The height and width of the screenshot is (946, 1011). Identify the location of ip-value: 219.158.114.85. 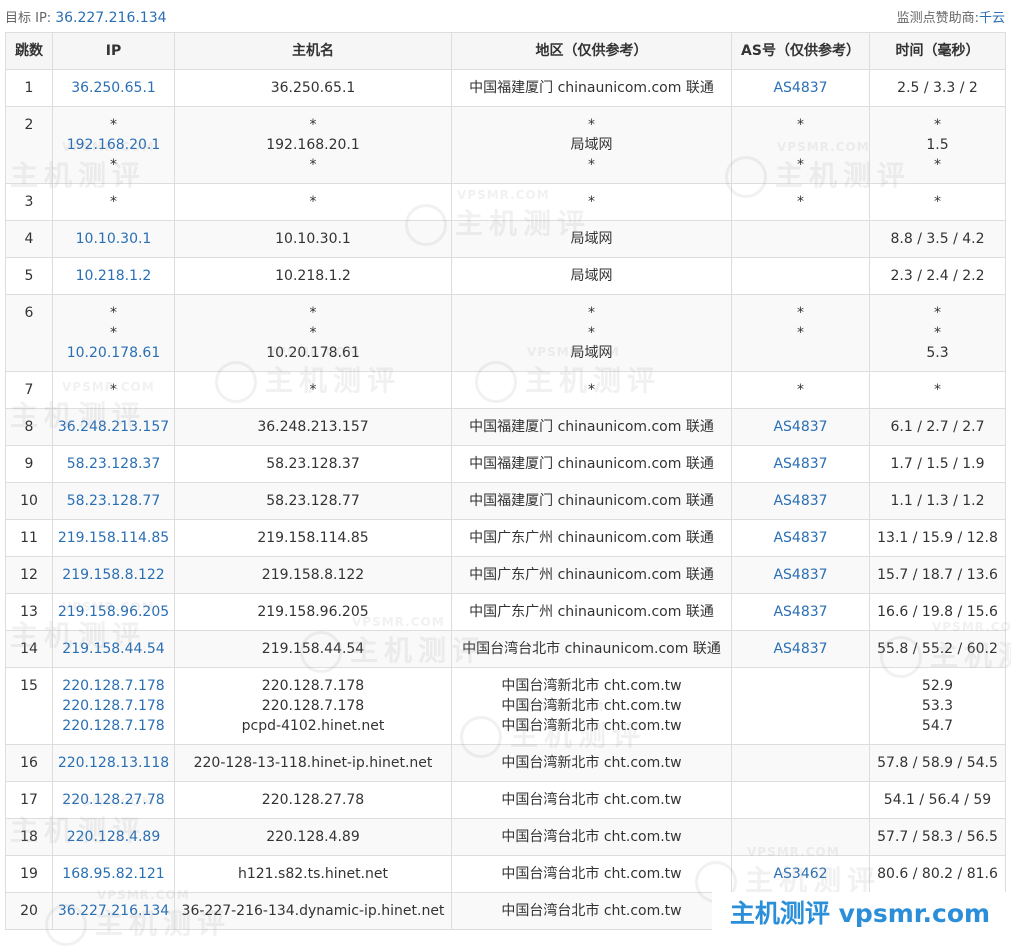
(114, 538).